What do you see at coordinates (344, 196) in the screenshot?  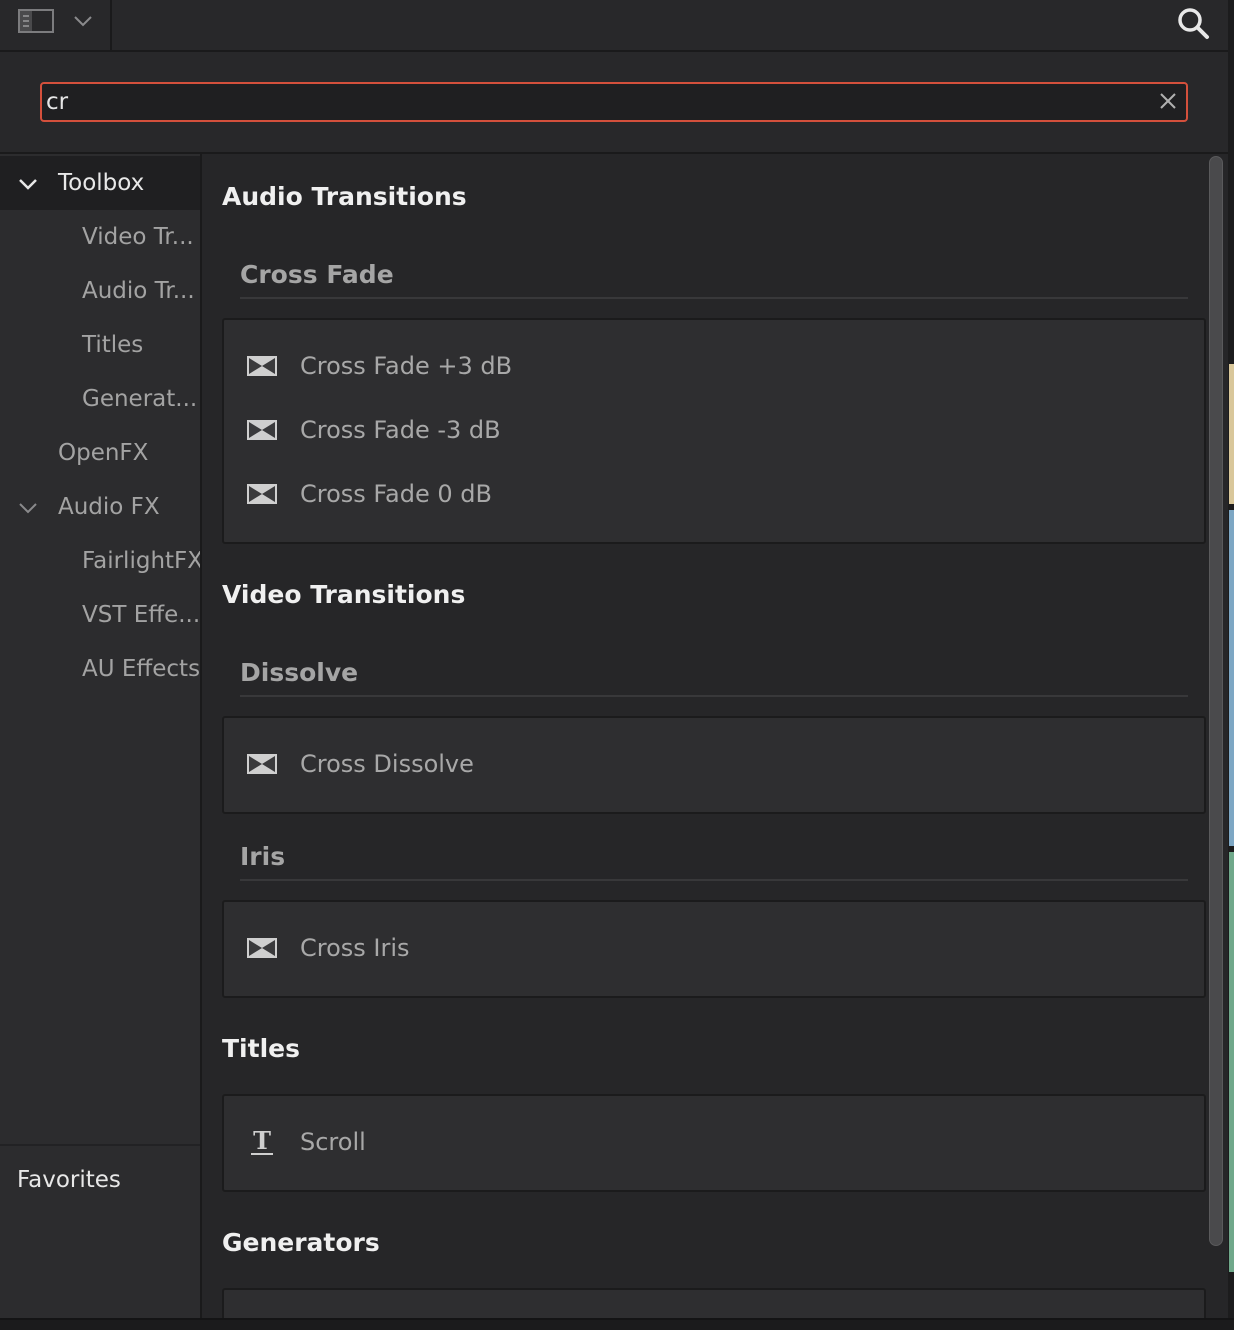 I see `section-title-audio-transitions: Audio Transitions` at bounding box center [344, 196].